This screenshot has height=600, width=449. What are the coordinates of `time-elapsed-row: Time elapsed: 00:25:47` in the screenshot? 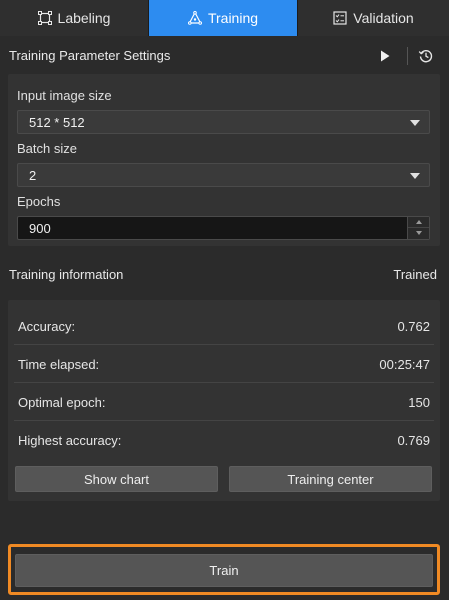 It's located at (224, 364).